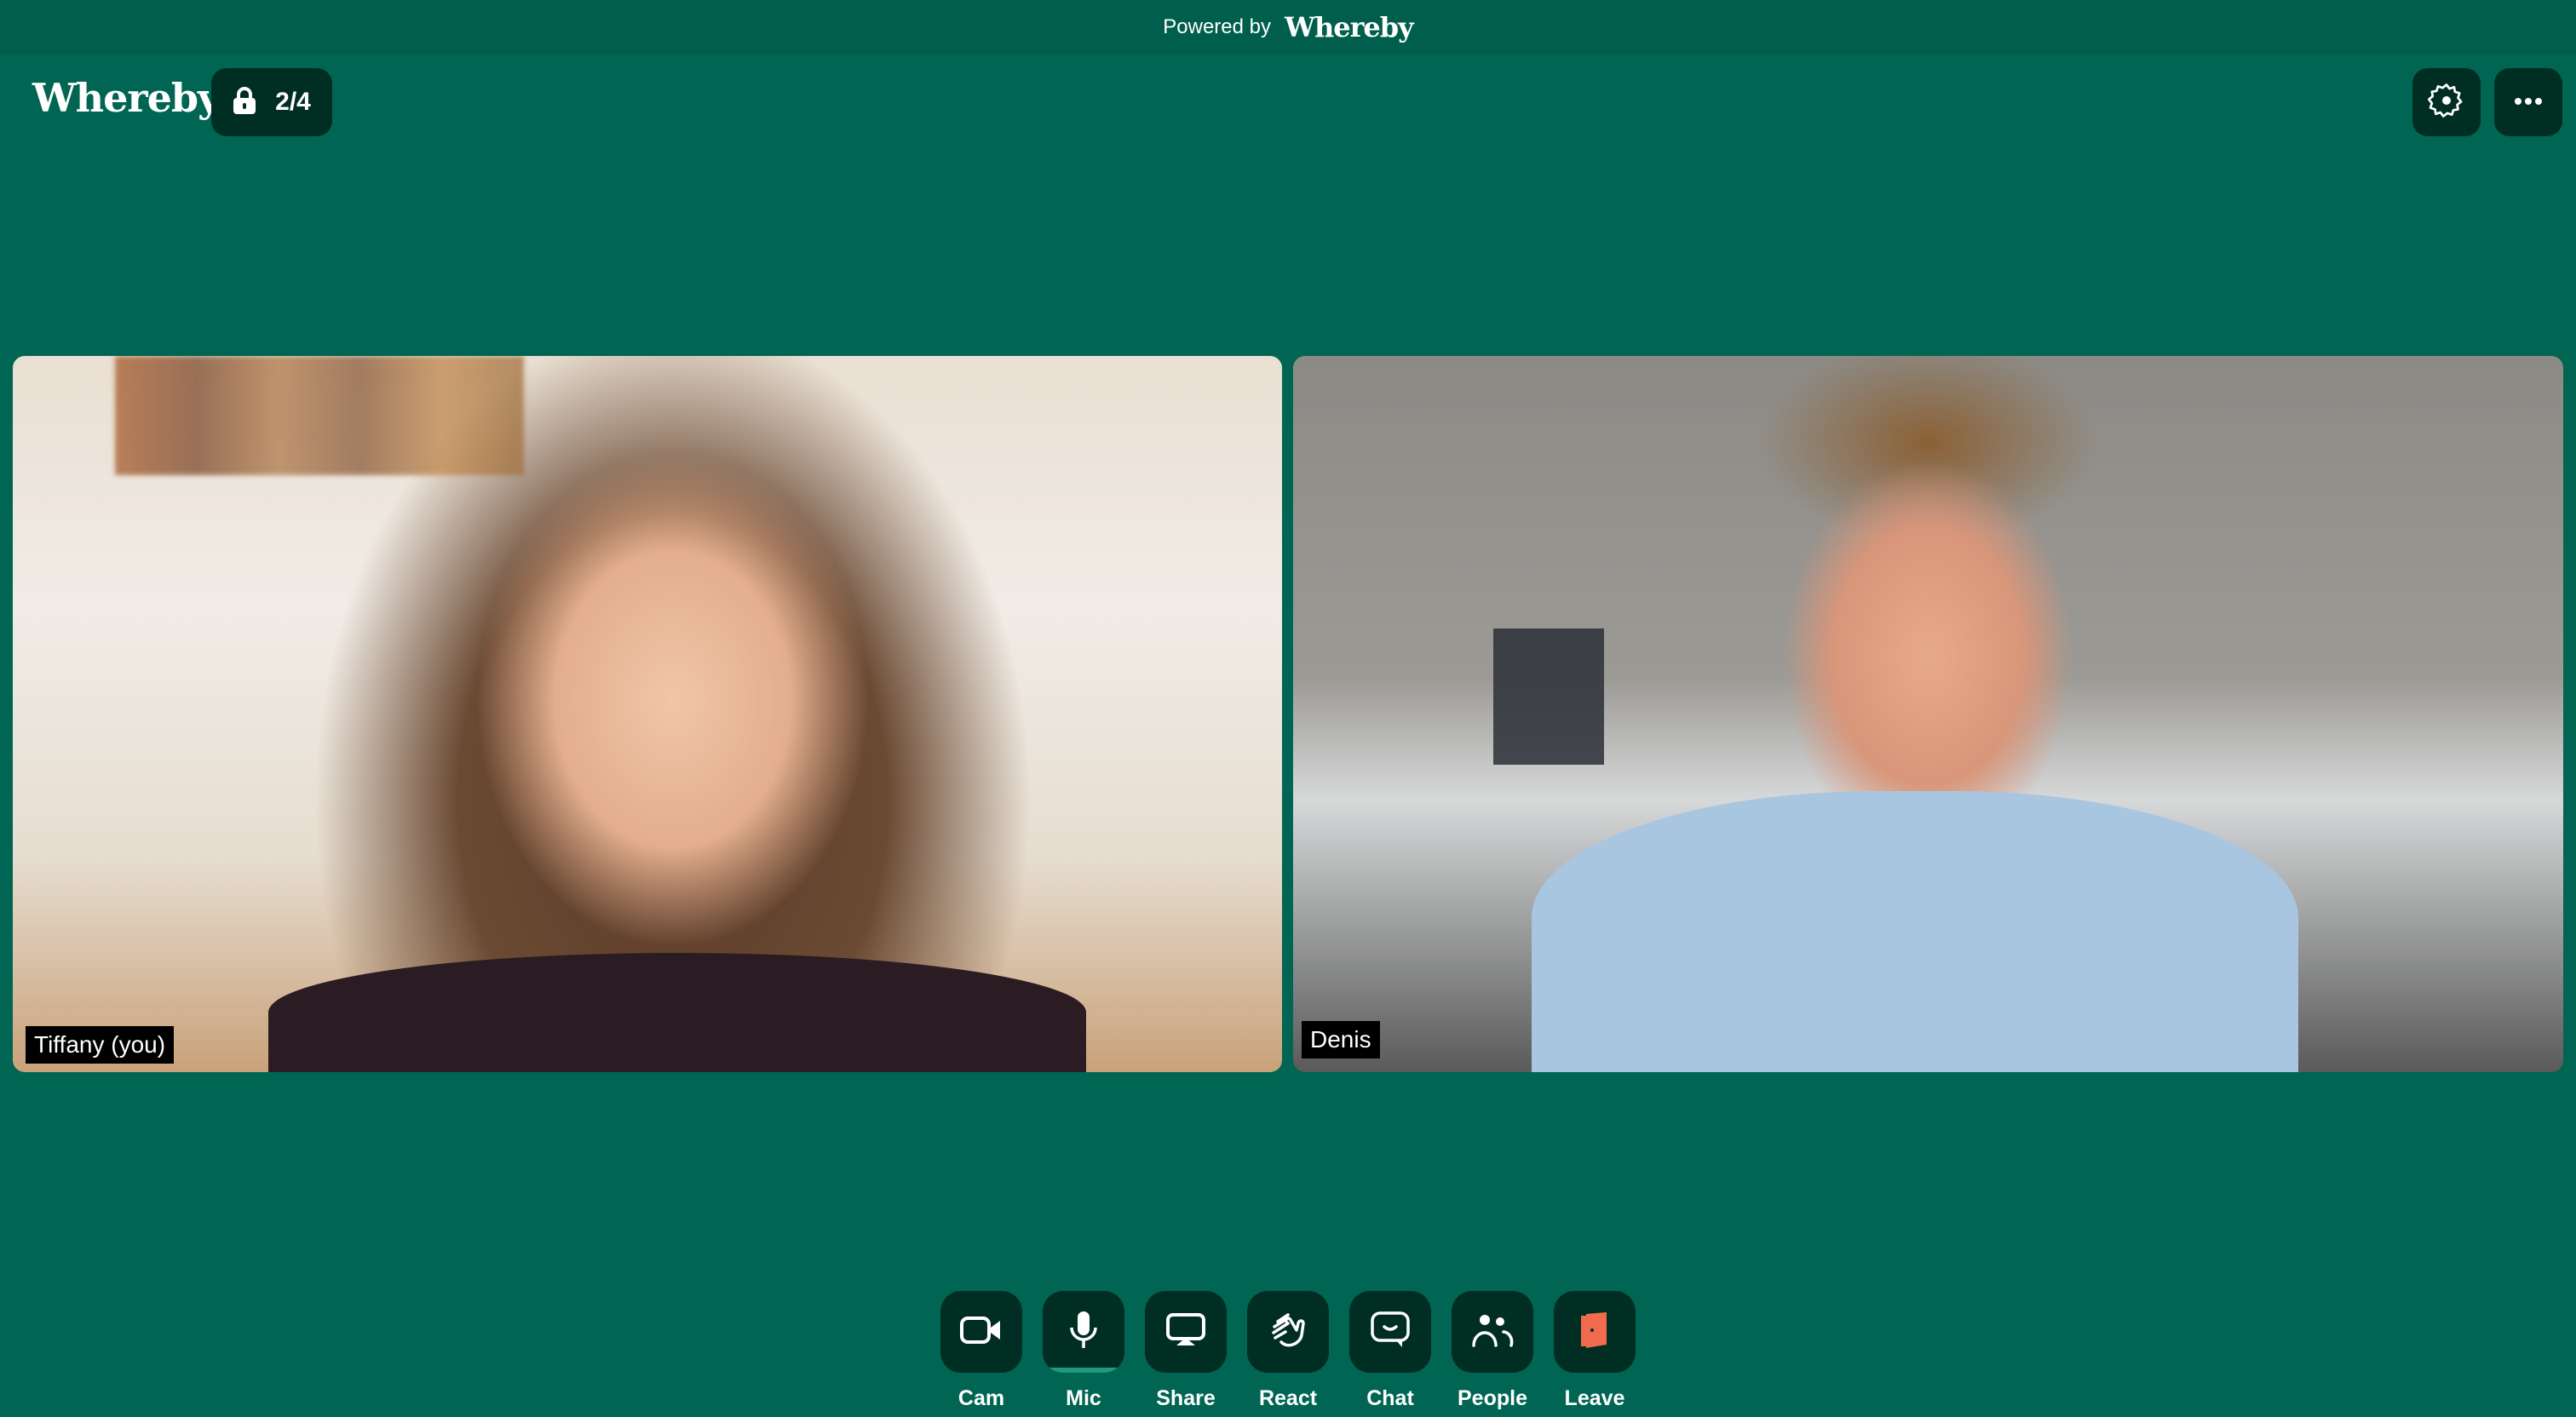  I want to click on gear-icon, so click(2446, 102).